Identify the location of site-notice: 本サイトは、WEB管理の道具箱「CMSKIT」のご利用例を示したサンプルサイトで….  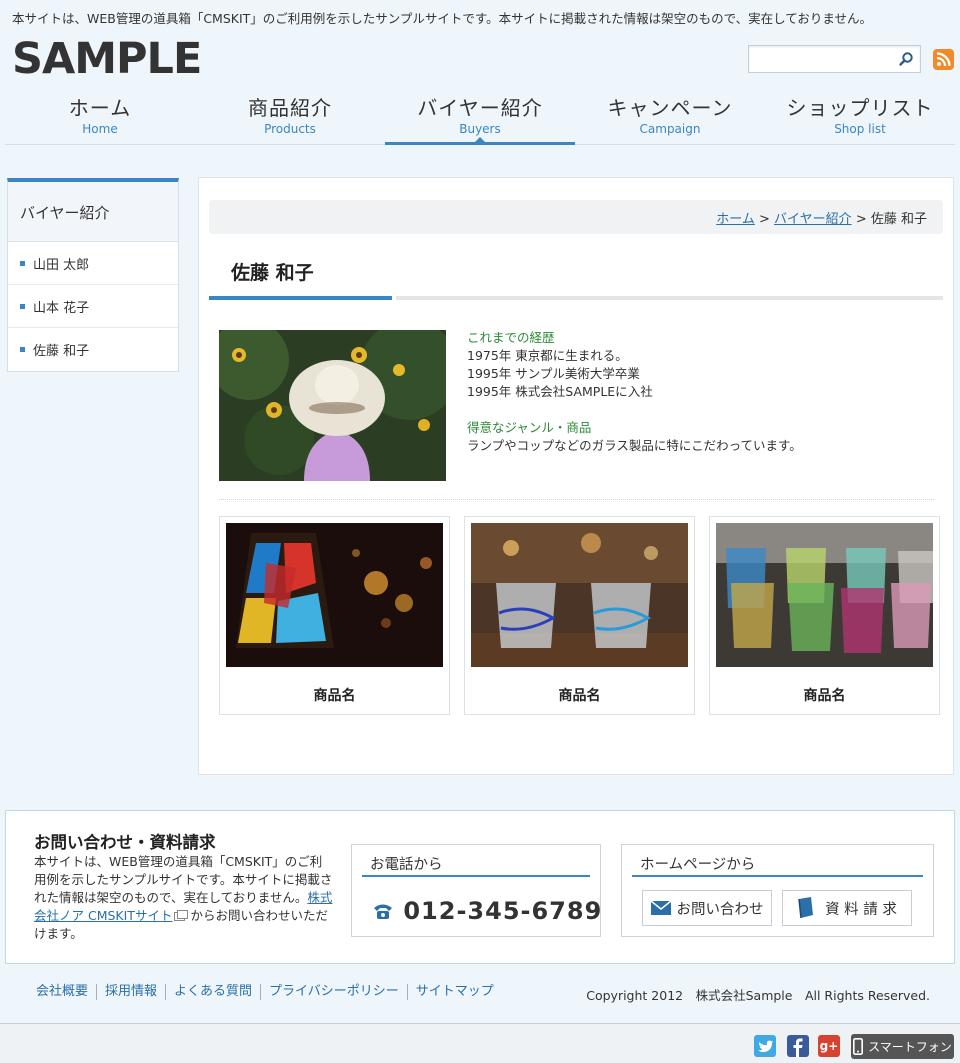
(442, 18).